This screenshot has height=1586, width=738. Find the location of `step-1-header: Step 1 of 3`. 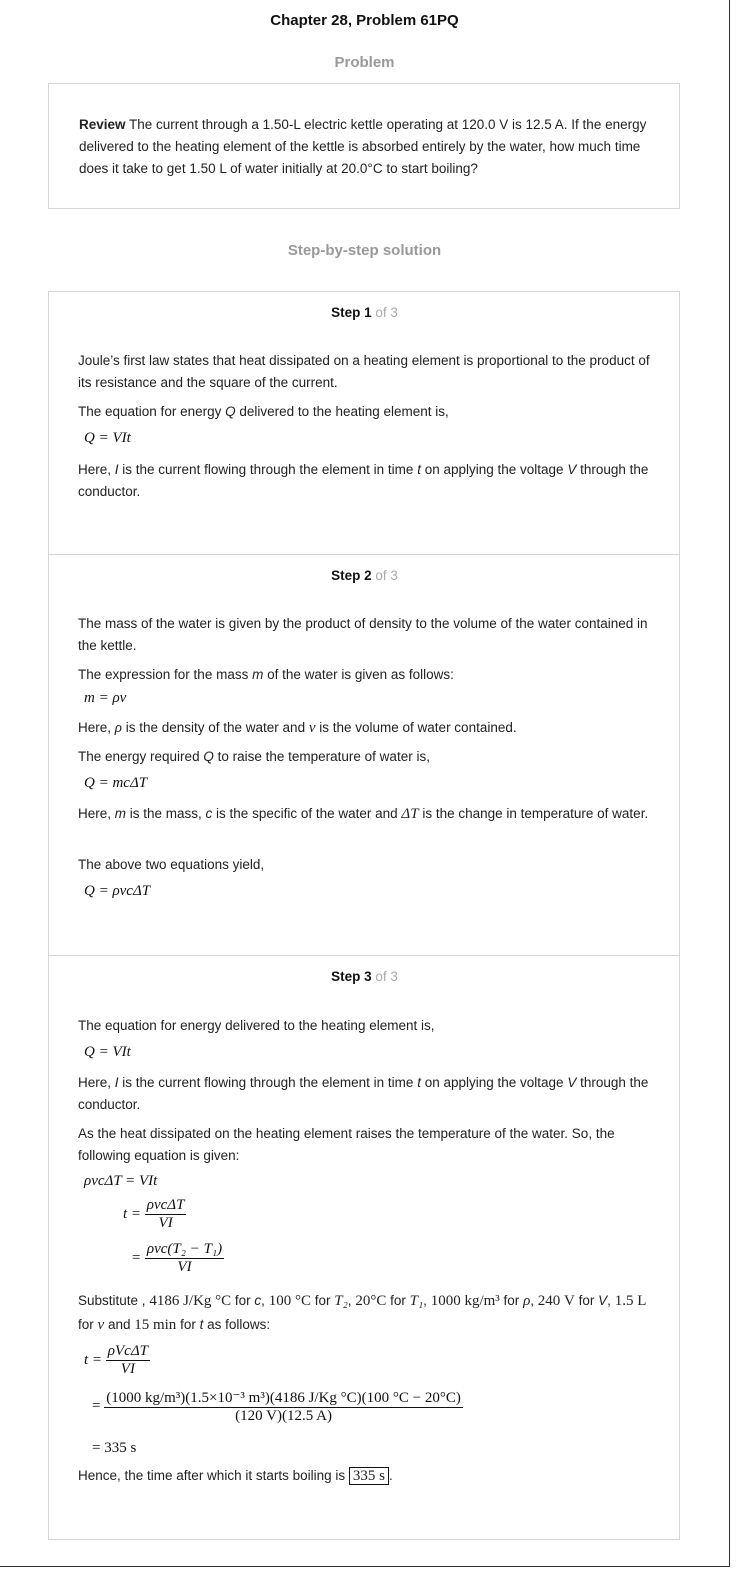

step-1-header: Step 1 of 3 is located at coordinates (364, 312).